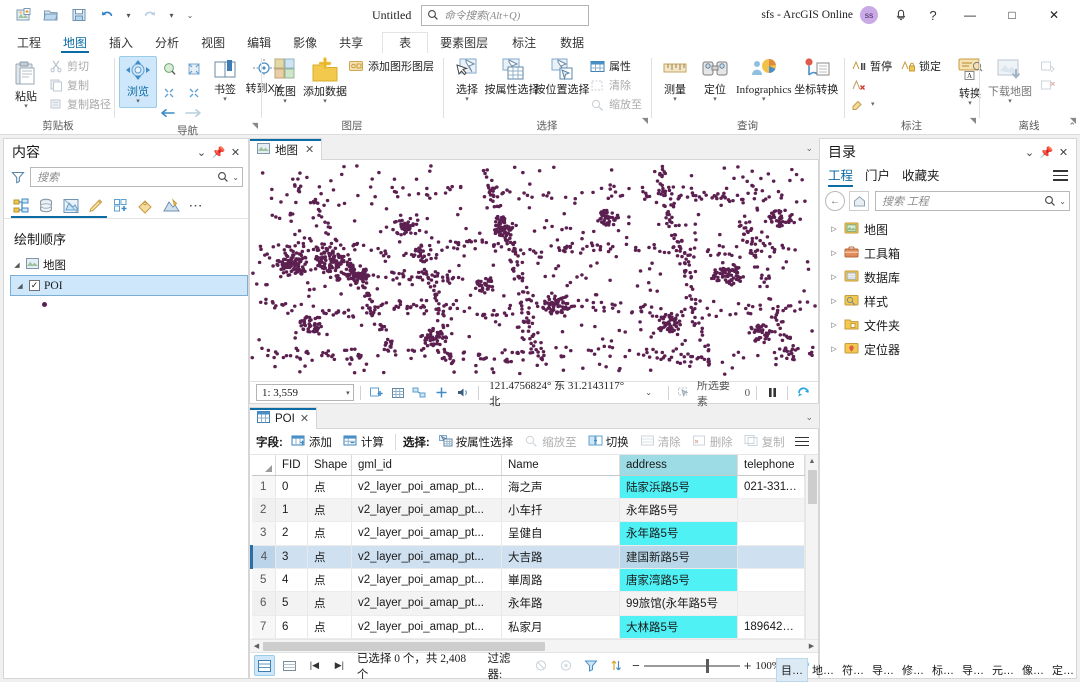 This screenshot has width=1080, height=682. What do you see at coordinates (121, 206) in the screenshot?
I see `list-by-snapping-icon` at bounding box center [121, 206].